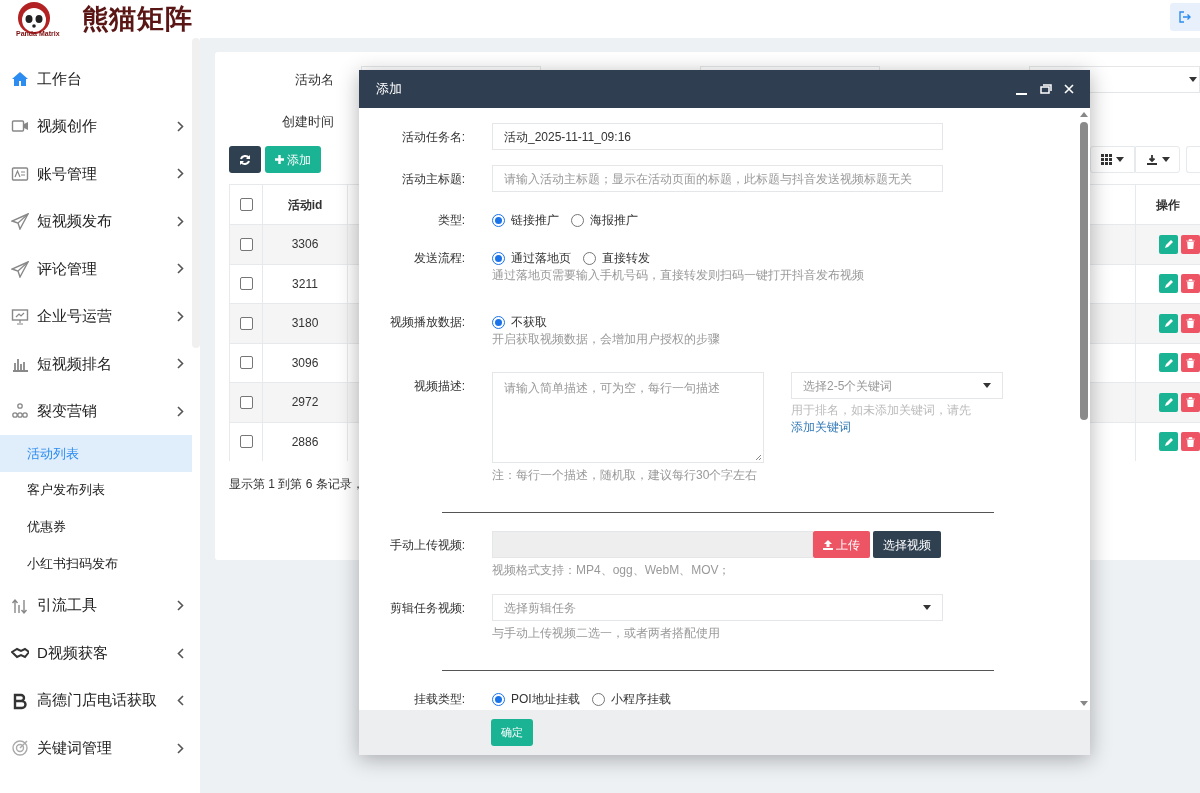 The image size is (1200, 793). Describe the element at coordinates (96, 700) in the screenshot. I see `sidebar-item: 高德门店电话获取` at that location.